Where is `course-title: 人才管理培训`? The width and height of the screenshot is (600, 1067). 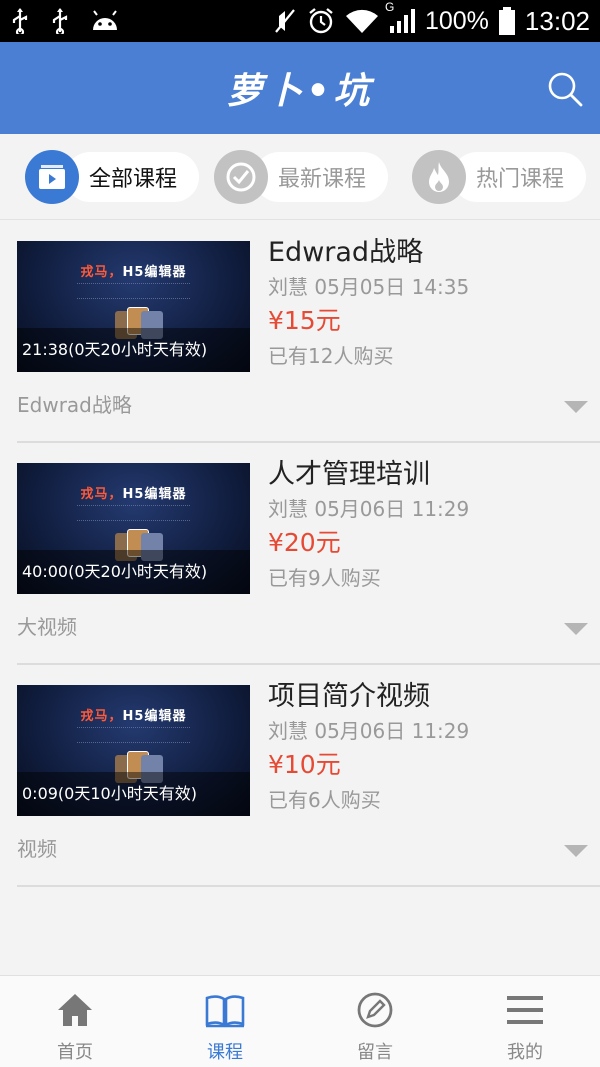 course-title: 人才管理培训 is located at coordinates (428, 475).